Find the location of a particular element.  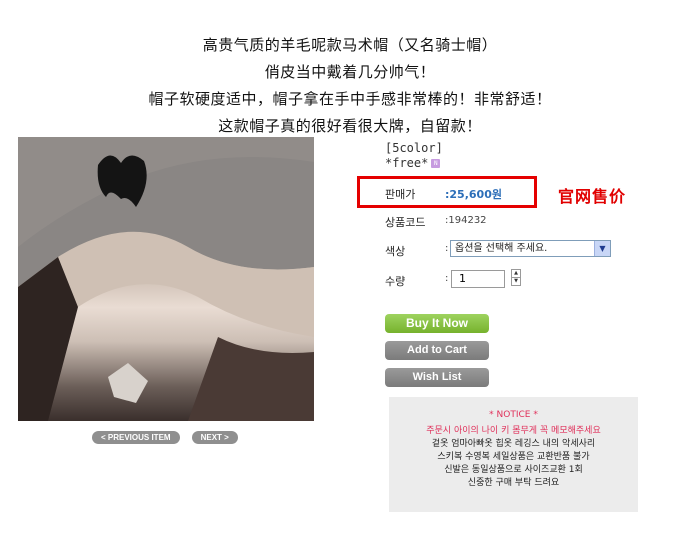

notice-line: 주문시 아이의 나이 키 몸무게 꼭 메모해주세요 is located at coordinates (513, 431).